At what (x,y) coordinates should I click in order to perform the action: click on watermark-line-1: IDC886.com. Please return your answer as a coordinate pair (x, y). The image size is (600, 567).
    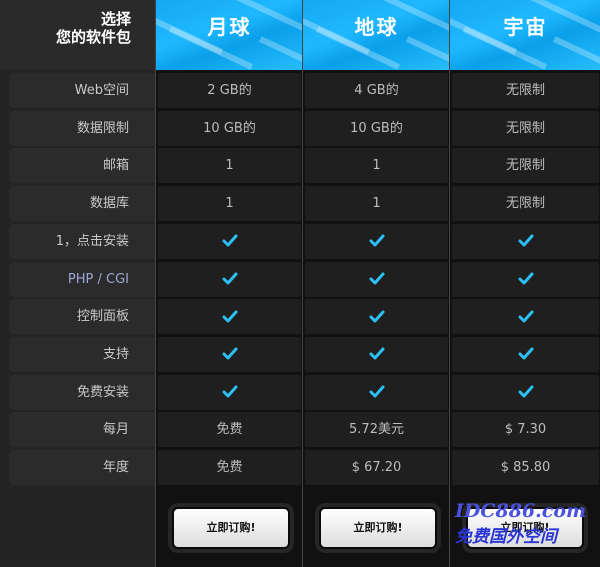
    Looking at the image, I should click on (521, 511).